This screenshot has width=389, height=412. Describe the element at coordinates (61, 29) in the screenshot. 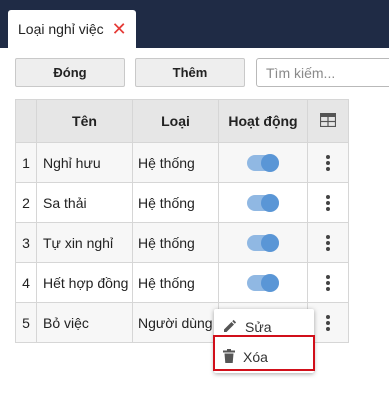

I see `tab-label: Loại nghỉ việc` at that location.